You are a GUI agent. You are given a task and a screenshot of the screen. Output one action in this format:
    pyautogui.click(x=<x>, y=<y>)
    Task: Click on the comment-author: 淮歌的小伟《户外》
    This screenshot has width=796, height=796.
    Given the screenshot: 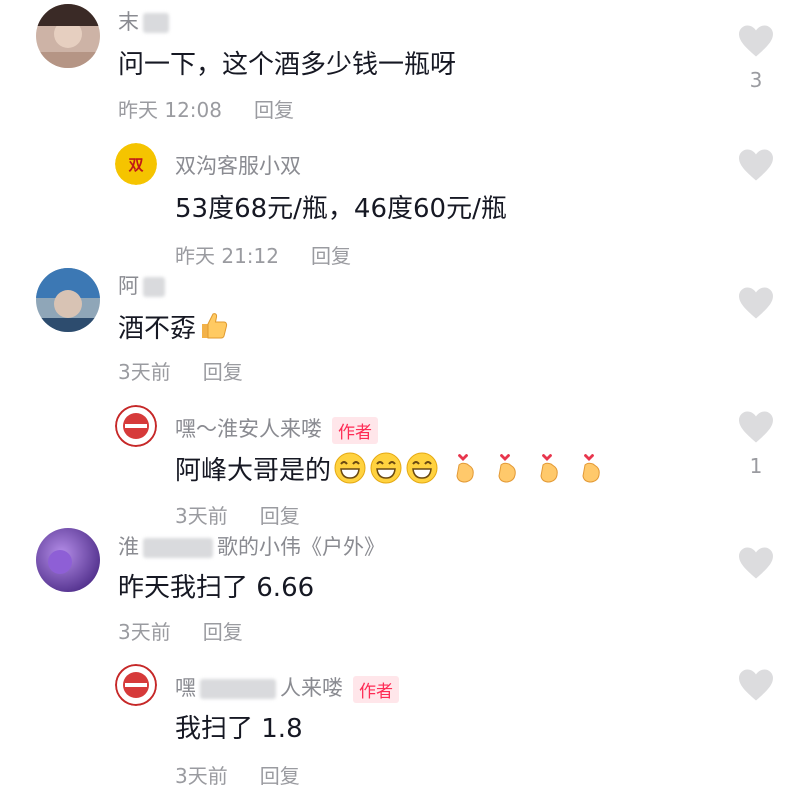 What is the action you would take?
    pyautogui.click(x=251, y=546)
    